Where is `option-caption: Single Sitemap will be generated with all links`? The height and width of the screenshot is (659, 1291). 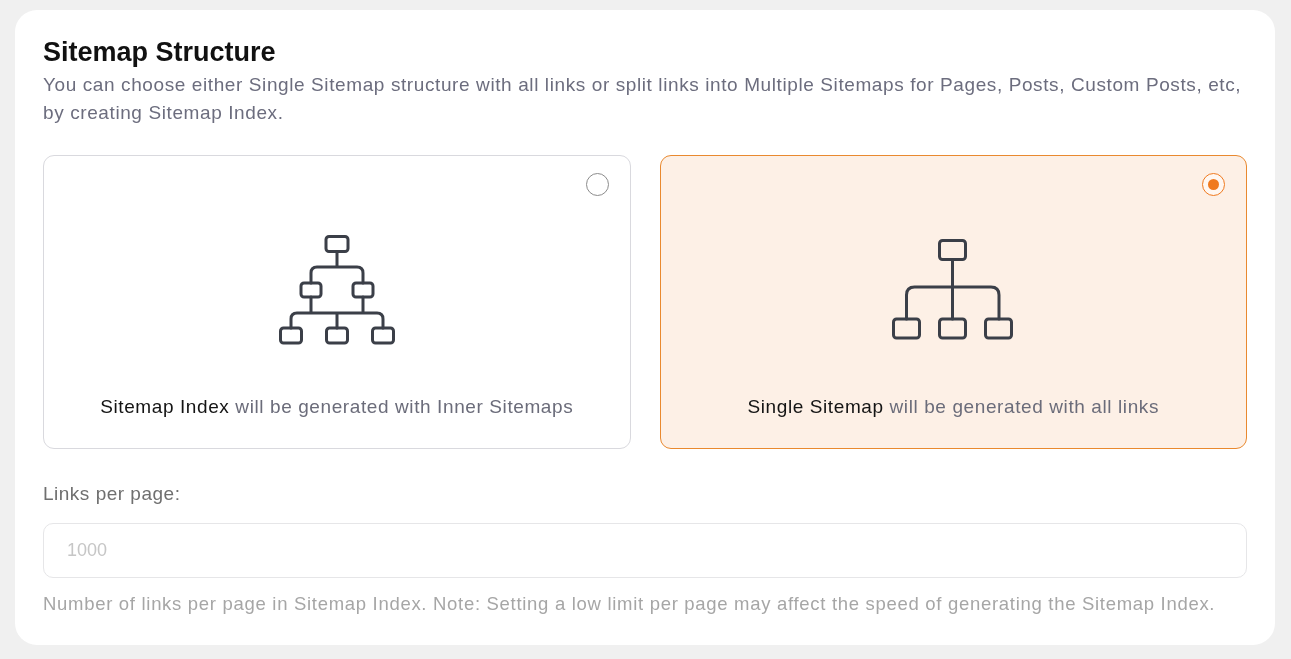
option-caption: Single Sitemap will be generated with all links is located at coordinates (953, 407).